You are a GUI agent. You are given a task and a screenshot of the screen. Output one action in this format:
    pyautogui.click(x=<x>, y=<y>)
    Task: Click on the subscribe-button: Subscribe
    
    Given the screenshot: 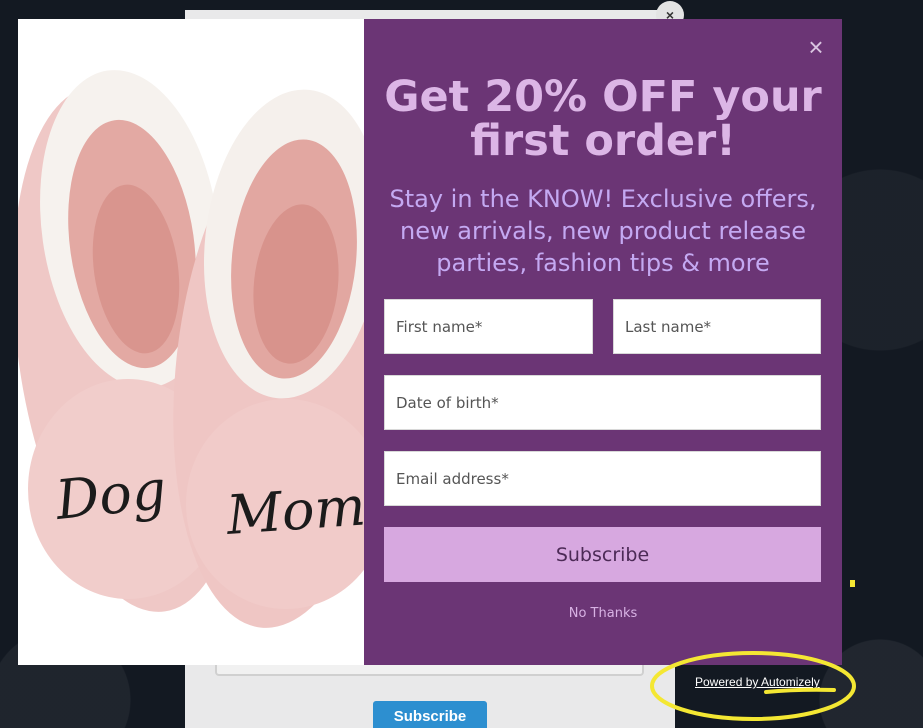 What is the action you would take?
    pyautogui.click(x=602, y=554)
    